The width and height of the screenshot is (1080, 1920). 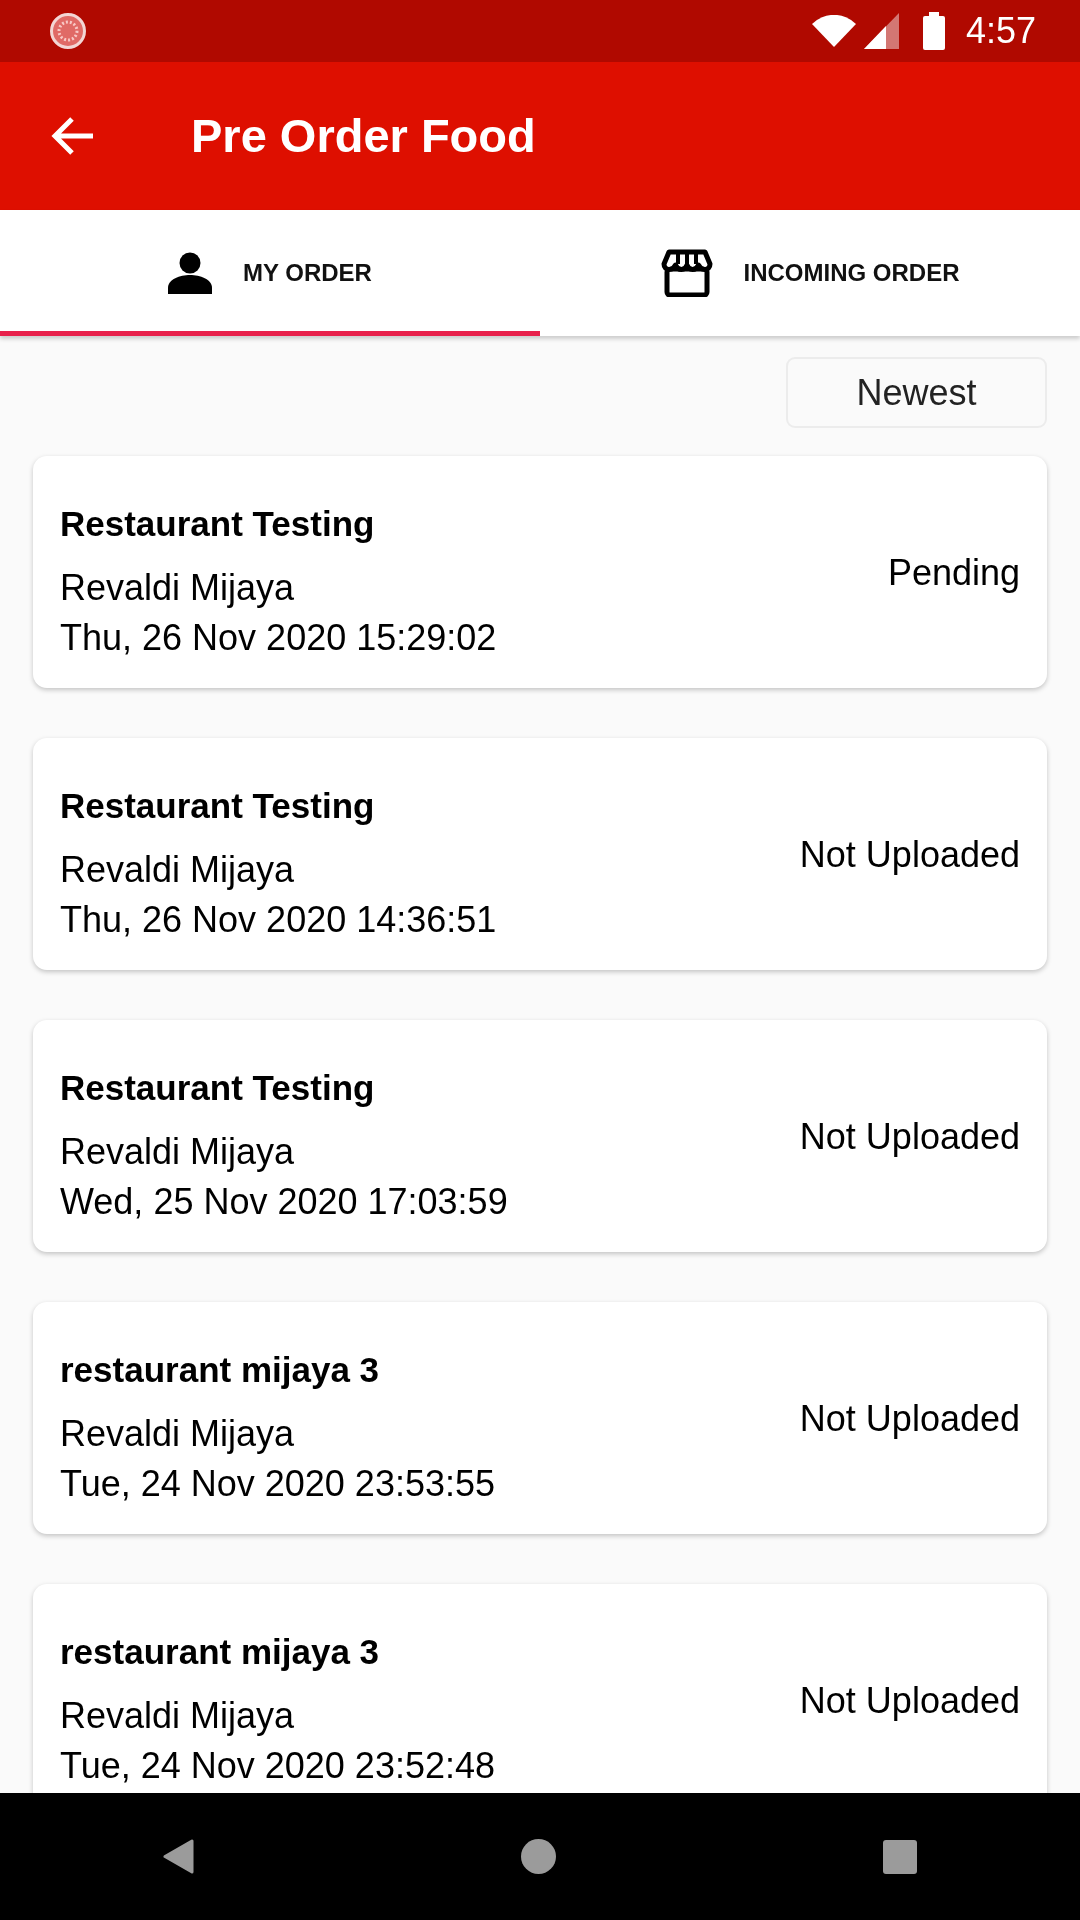 What do you see at coordinates (73, 136) in the screenshot?
I see `back-icon` at bounding box center [73, 136].